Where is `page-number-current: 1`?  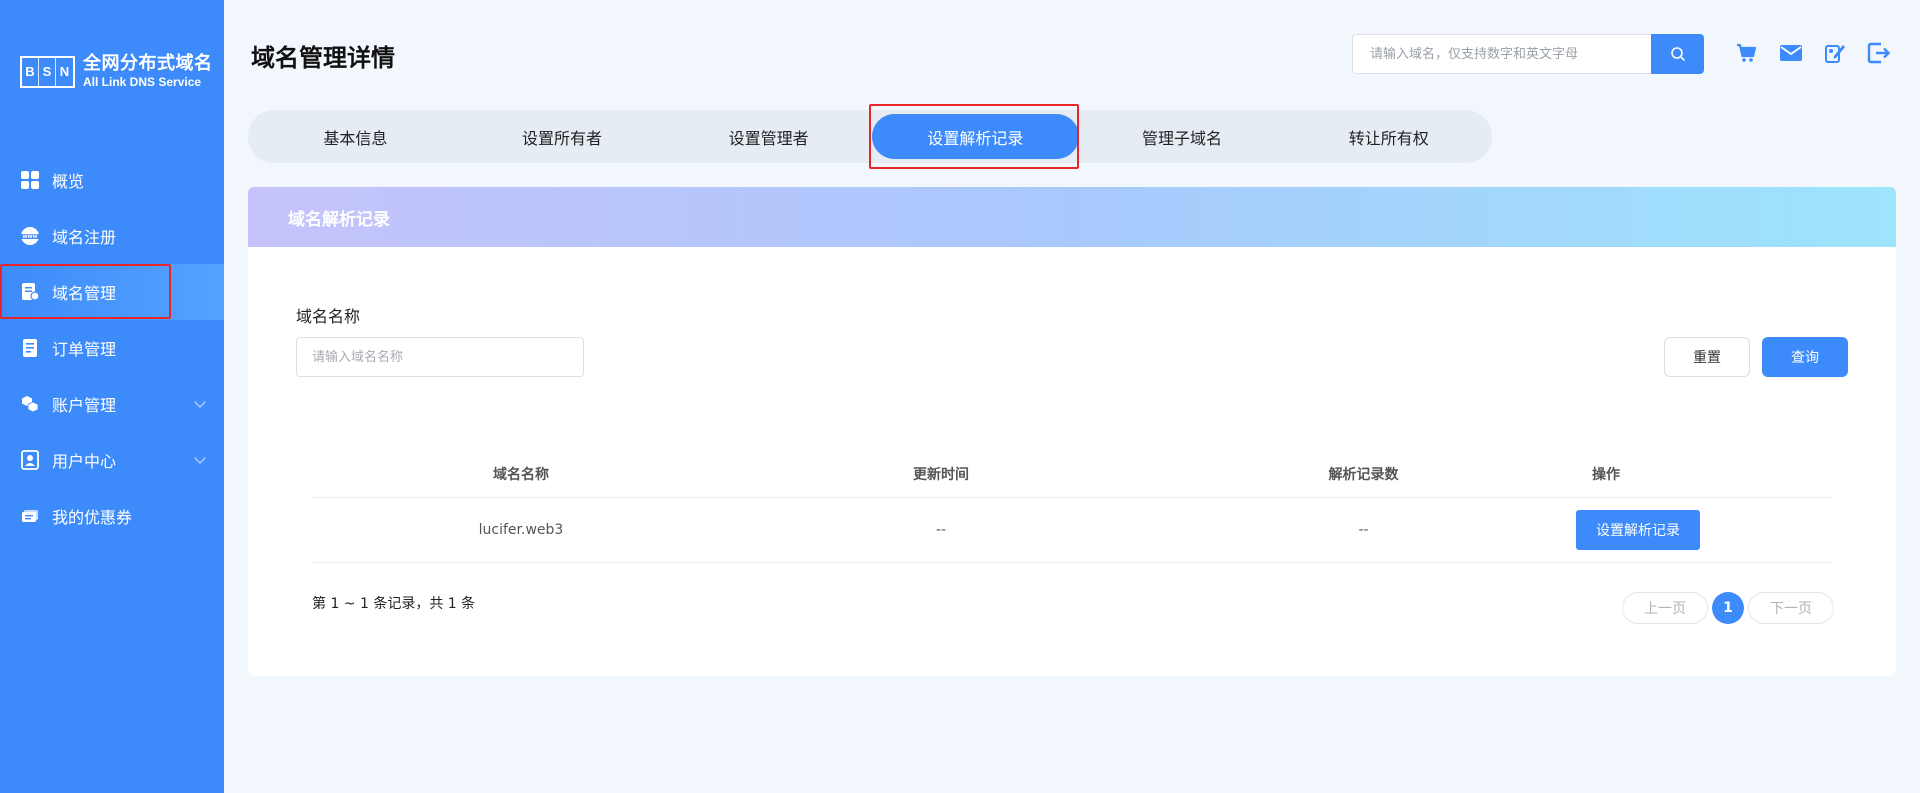 page-number-current: 1 is located at coordinates (1728, 608).